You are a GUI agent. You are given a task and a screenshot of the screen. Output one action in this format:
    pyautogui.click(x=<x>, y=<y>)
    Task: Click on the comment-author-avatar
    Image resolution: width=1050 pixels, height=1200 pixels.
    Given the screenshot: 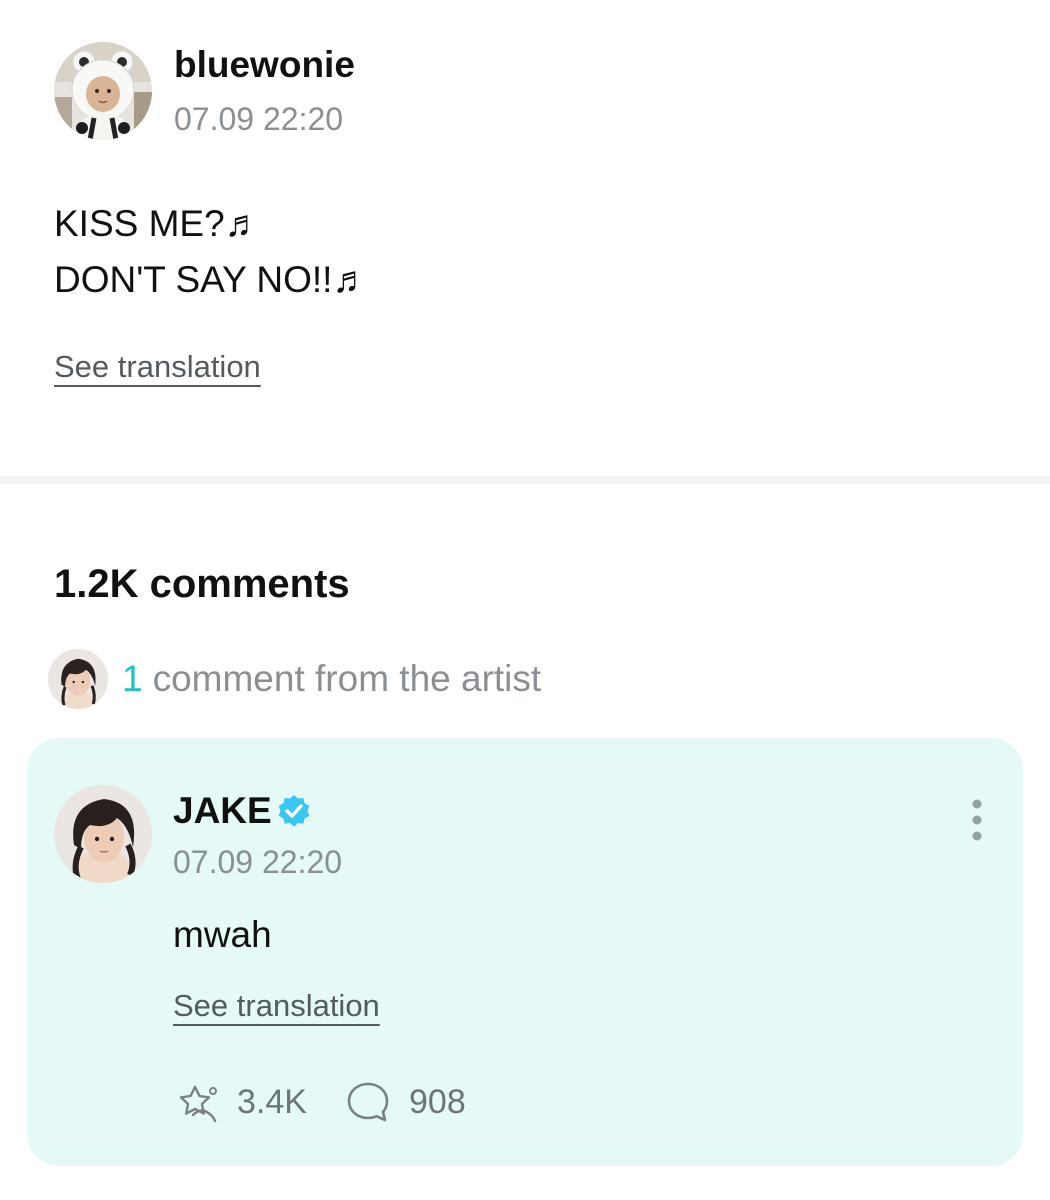 What is the action you would take?
    pyautogui.click(x=103, y=834)
    